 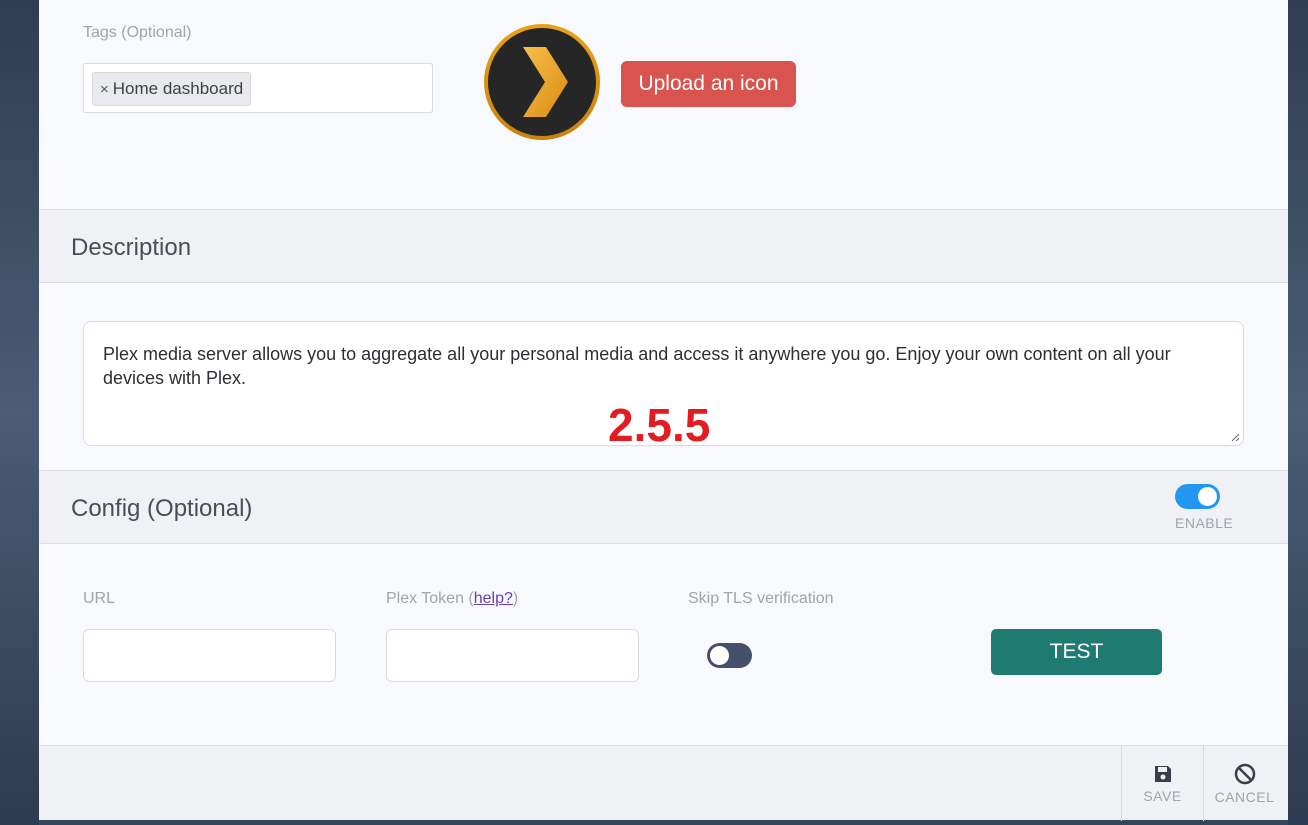 What do you see at coordinates (663, 783) in the screenshot?
I see `footer-bar: SAVE CANCEL` at bounding box center [663, 783].